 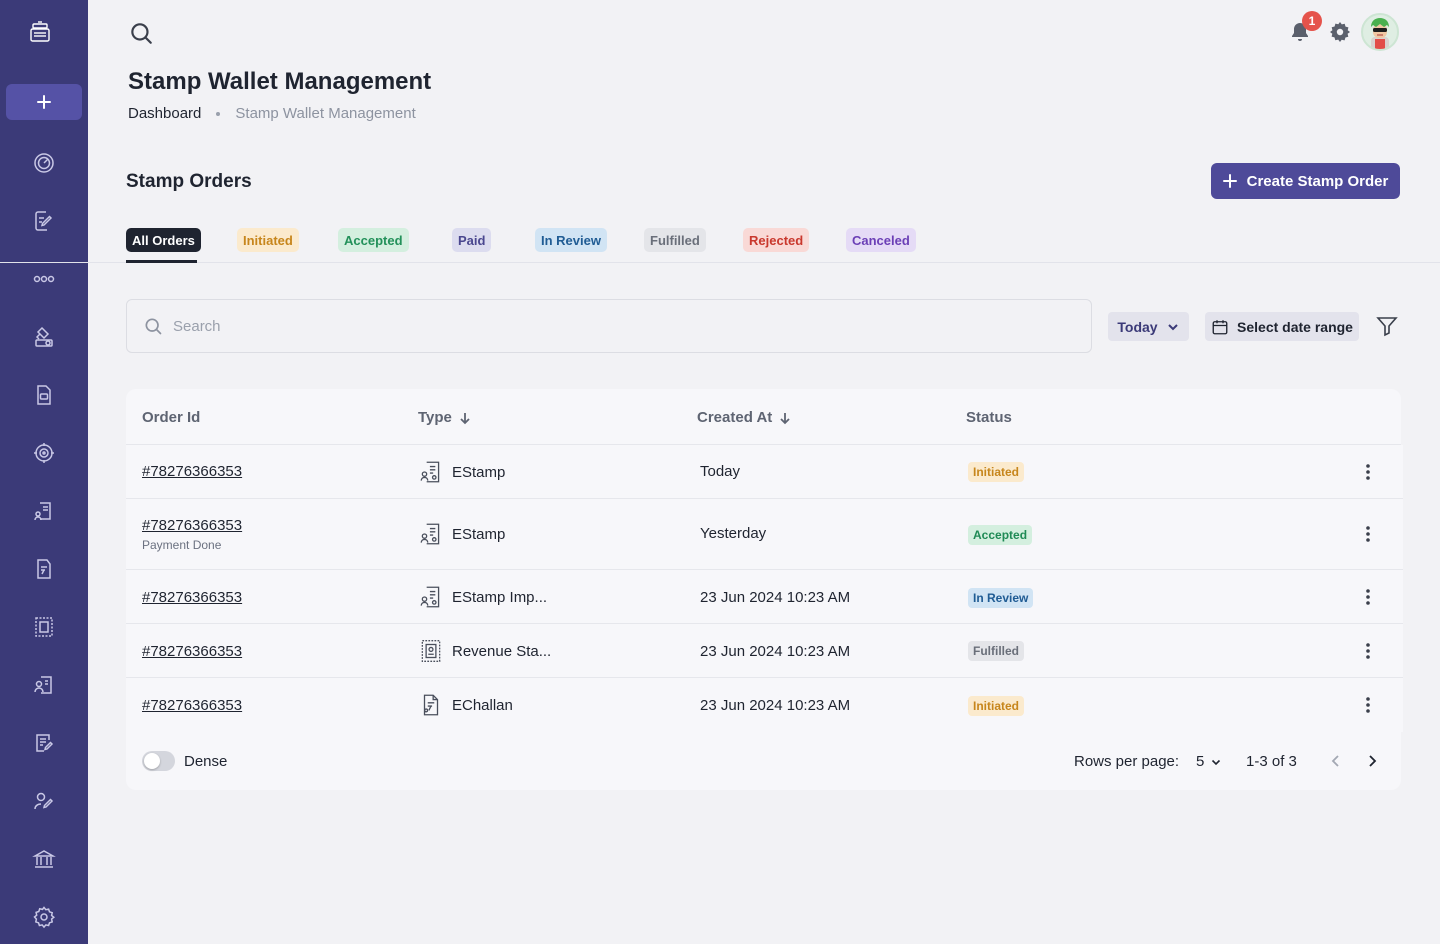 What do you see at coordinates (479, 534) in the screenshot?
I see `type-label: EStamp` at bounding box center [479, 534].